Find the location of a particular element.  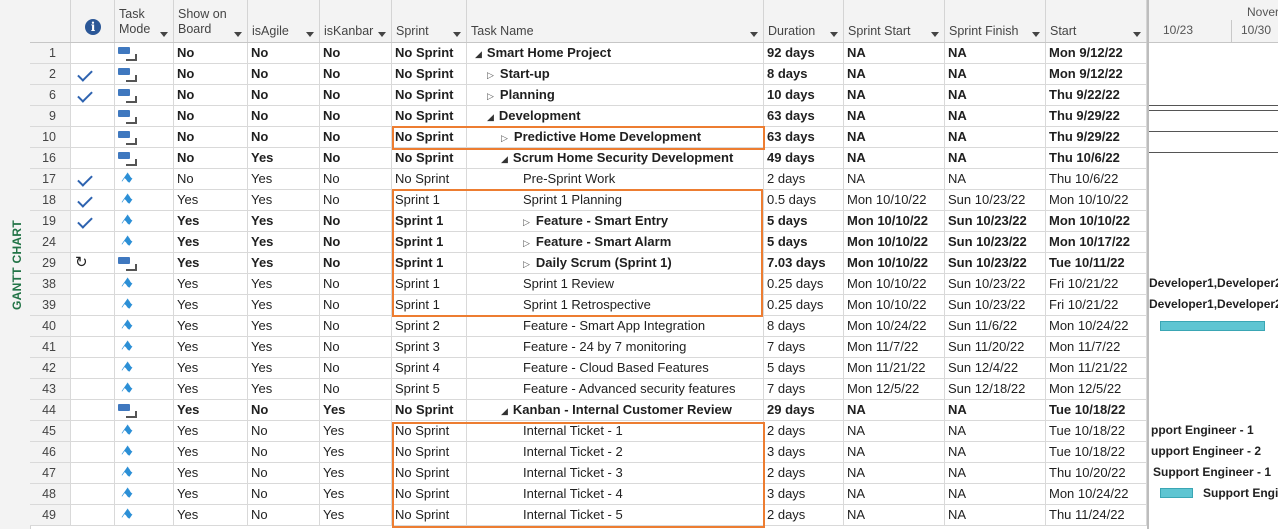

task-name-cell: ▷ Daily Scrum (Sprint 1) is located at coordinates (615, 263).